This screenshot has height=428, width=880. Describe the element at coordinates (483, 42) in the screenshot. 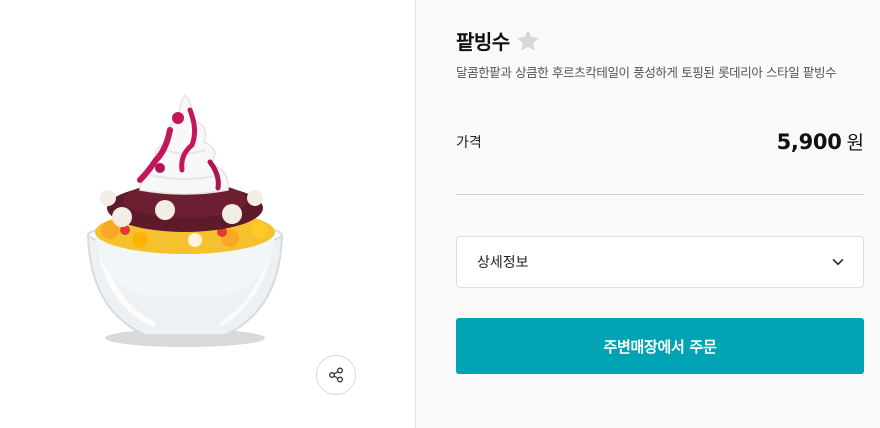

I see `product-title: 팥빙수` at that location.